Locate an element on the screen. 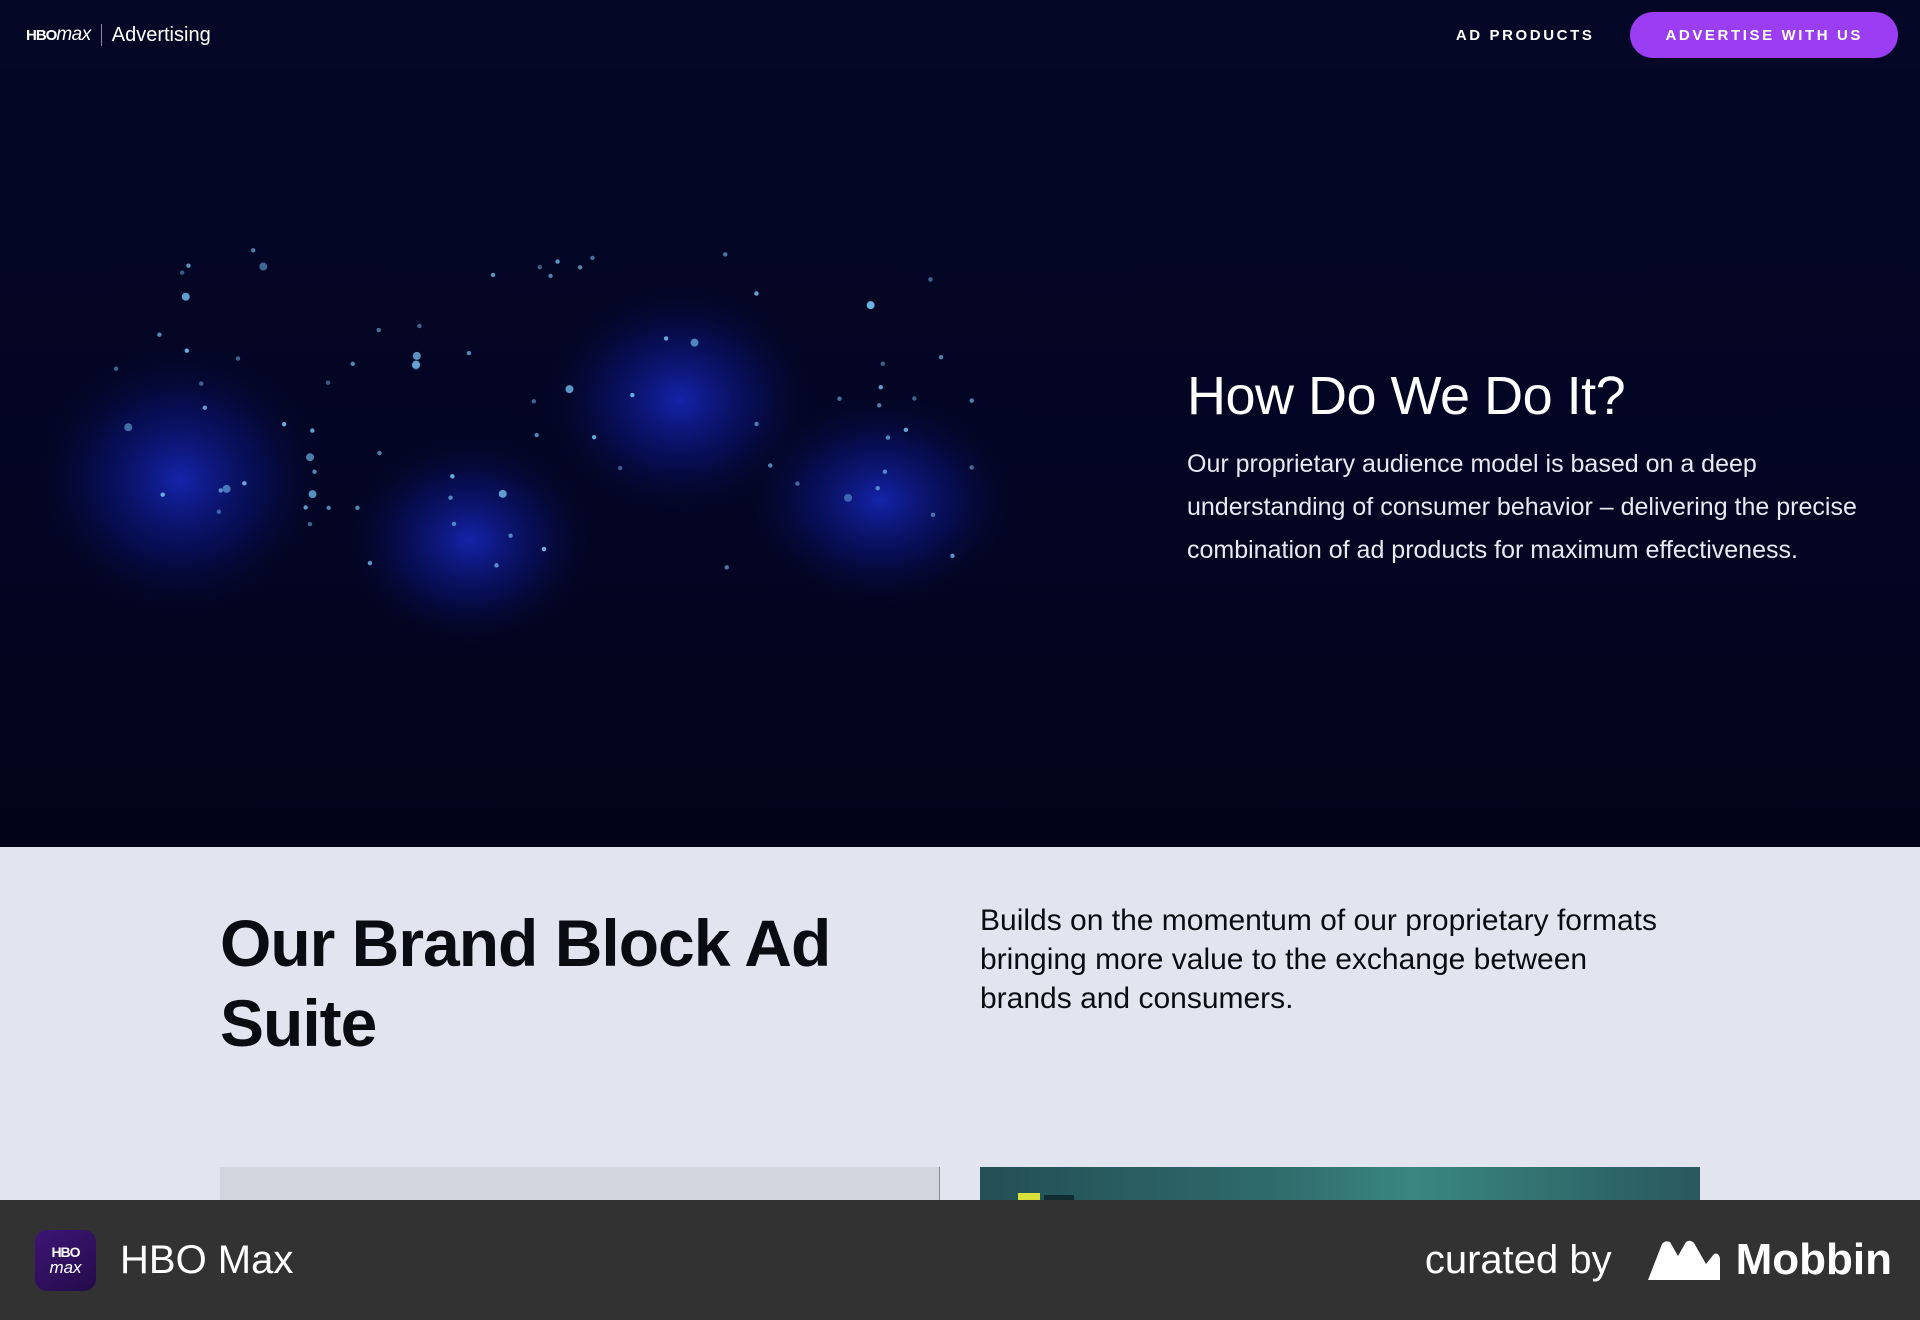  card-thumbnail-chip is located at coordinates (1029, 1196).